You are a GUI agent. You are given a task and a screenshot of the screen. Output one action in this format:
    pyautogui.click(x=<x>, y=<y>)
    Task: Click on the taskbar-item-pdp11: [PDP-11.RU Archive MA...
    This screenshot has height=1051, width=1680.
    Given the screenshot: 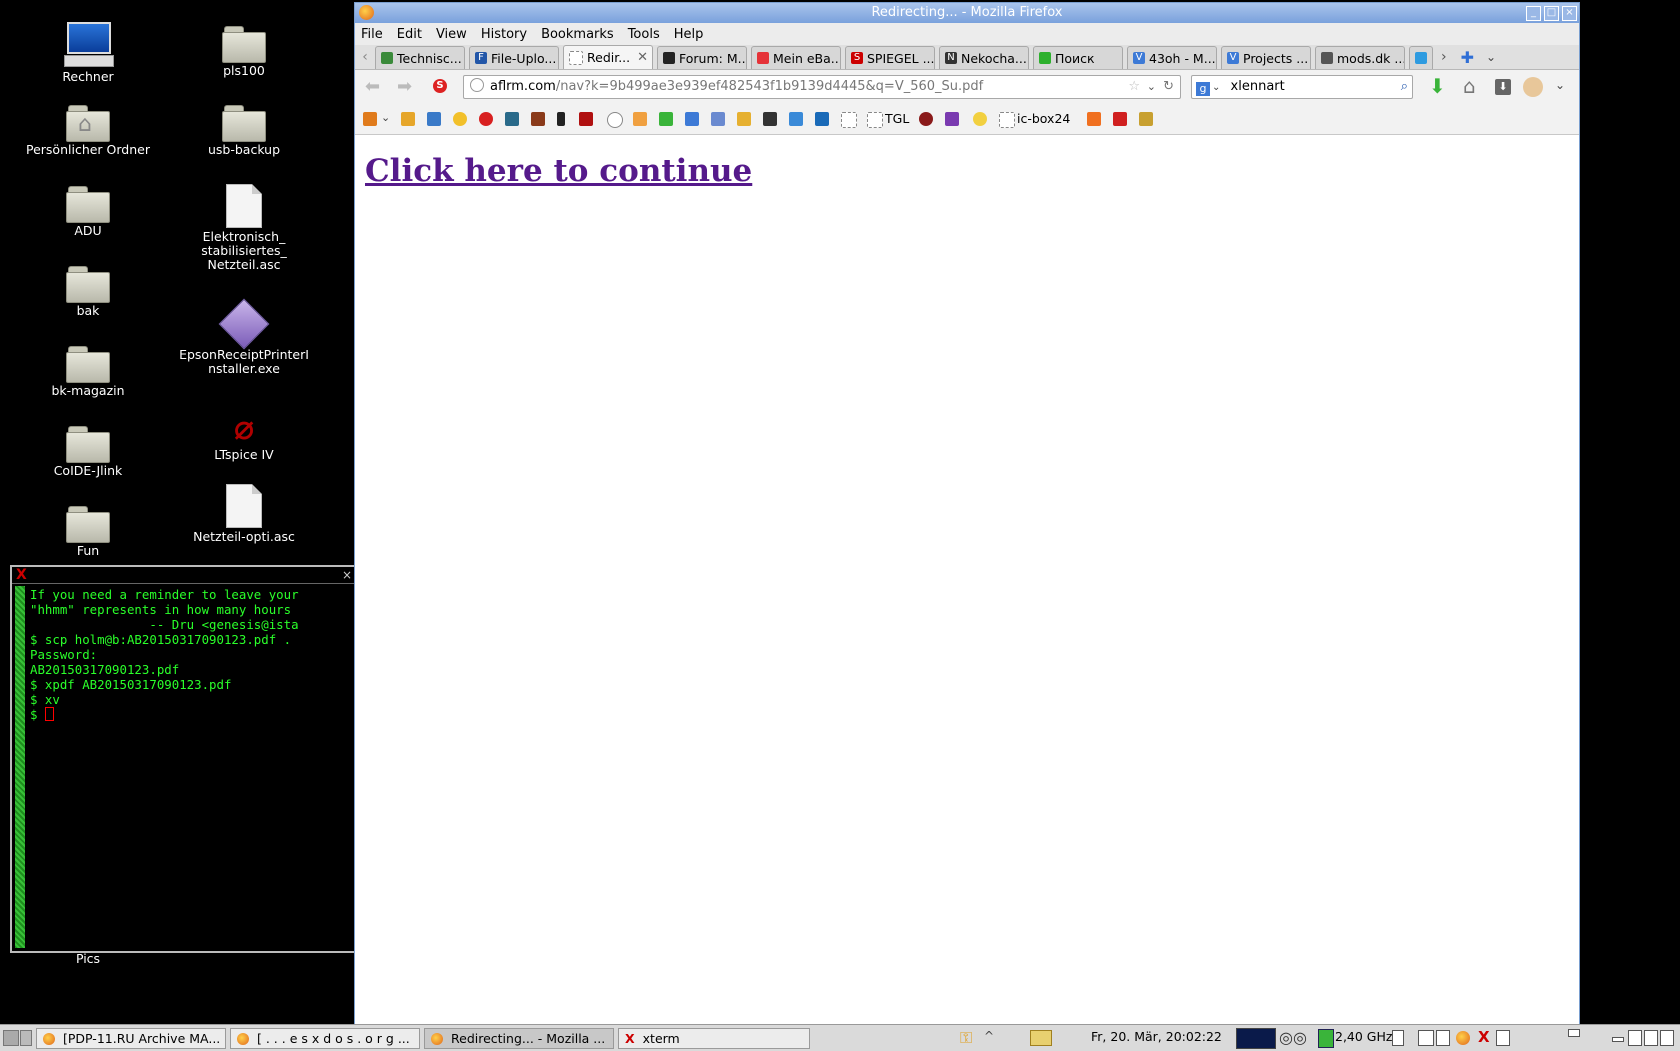 What is the action you would take?
    pyautogui.click(x=131, y=1038)
    